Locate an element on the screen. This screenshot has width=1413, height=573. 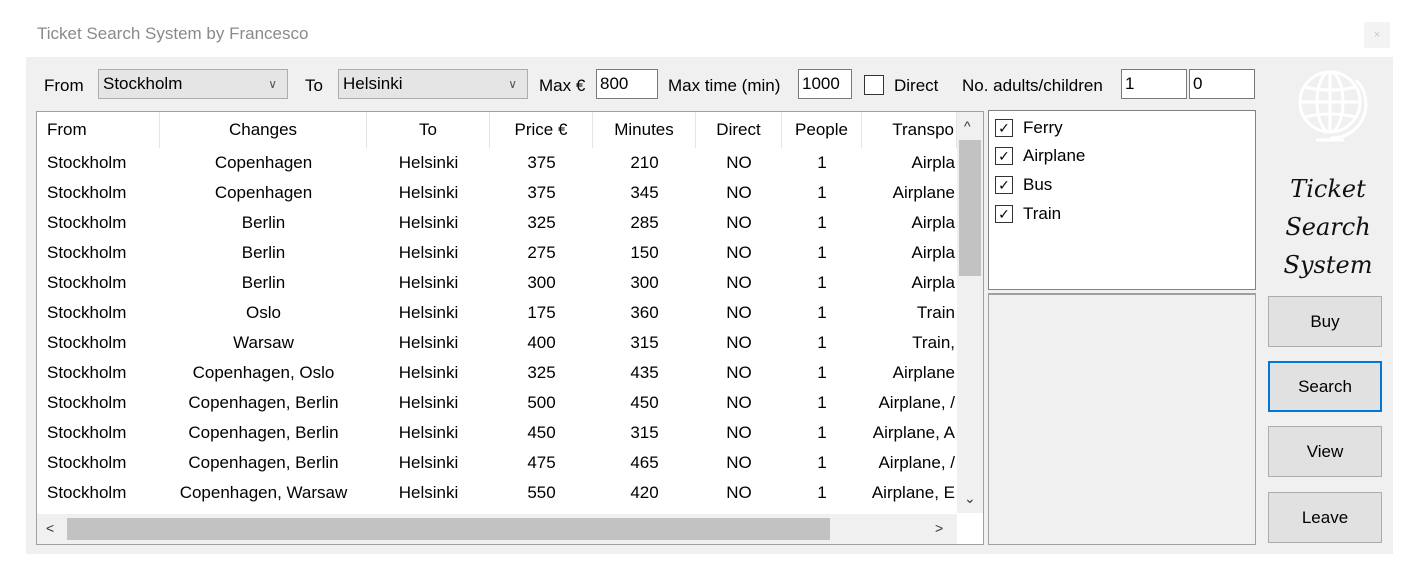
table-row: Stockholm Berlin Helsinki 325 285 NO 1 Airpla is located at coordinates (497, 223).